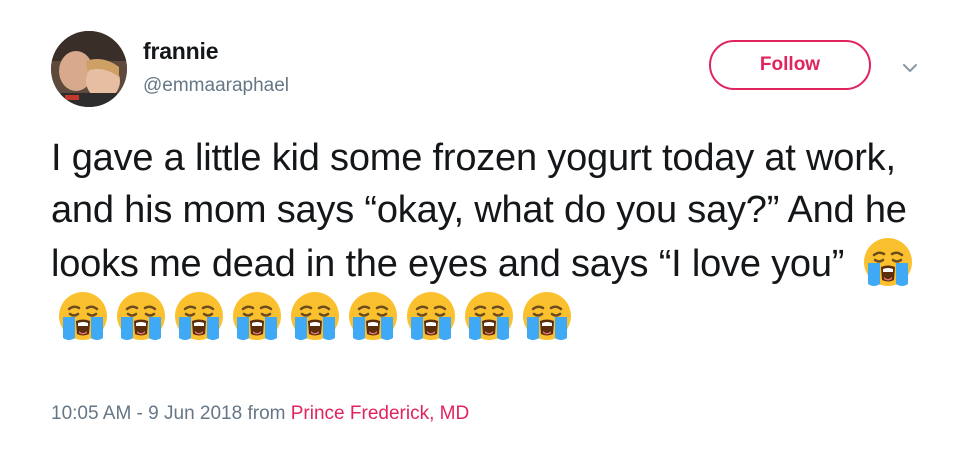 This screenshot has width=980, height=449. Describe the element at coordinates (790, 65) in the screenshot. I see `follow-button: Follow` at that location.